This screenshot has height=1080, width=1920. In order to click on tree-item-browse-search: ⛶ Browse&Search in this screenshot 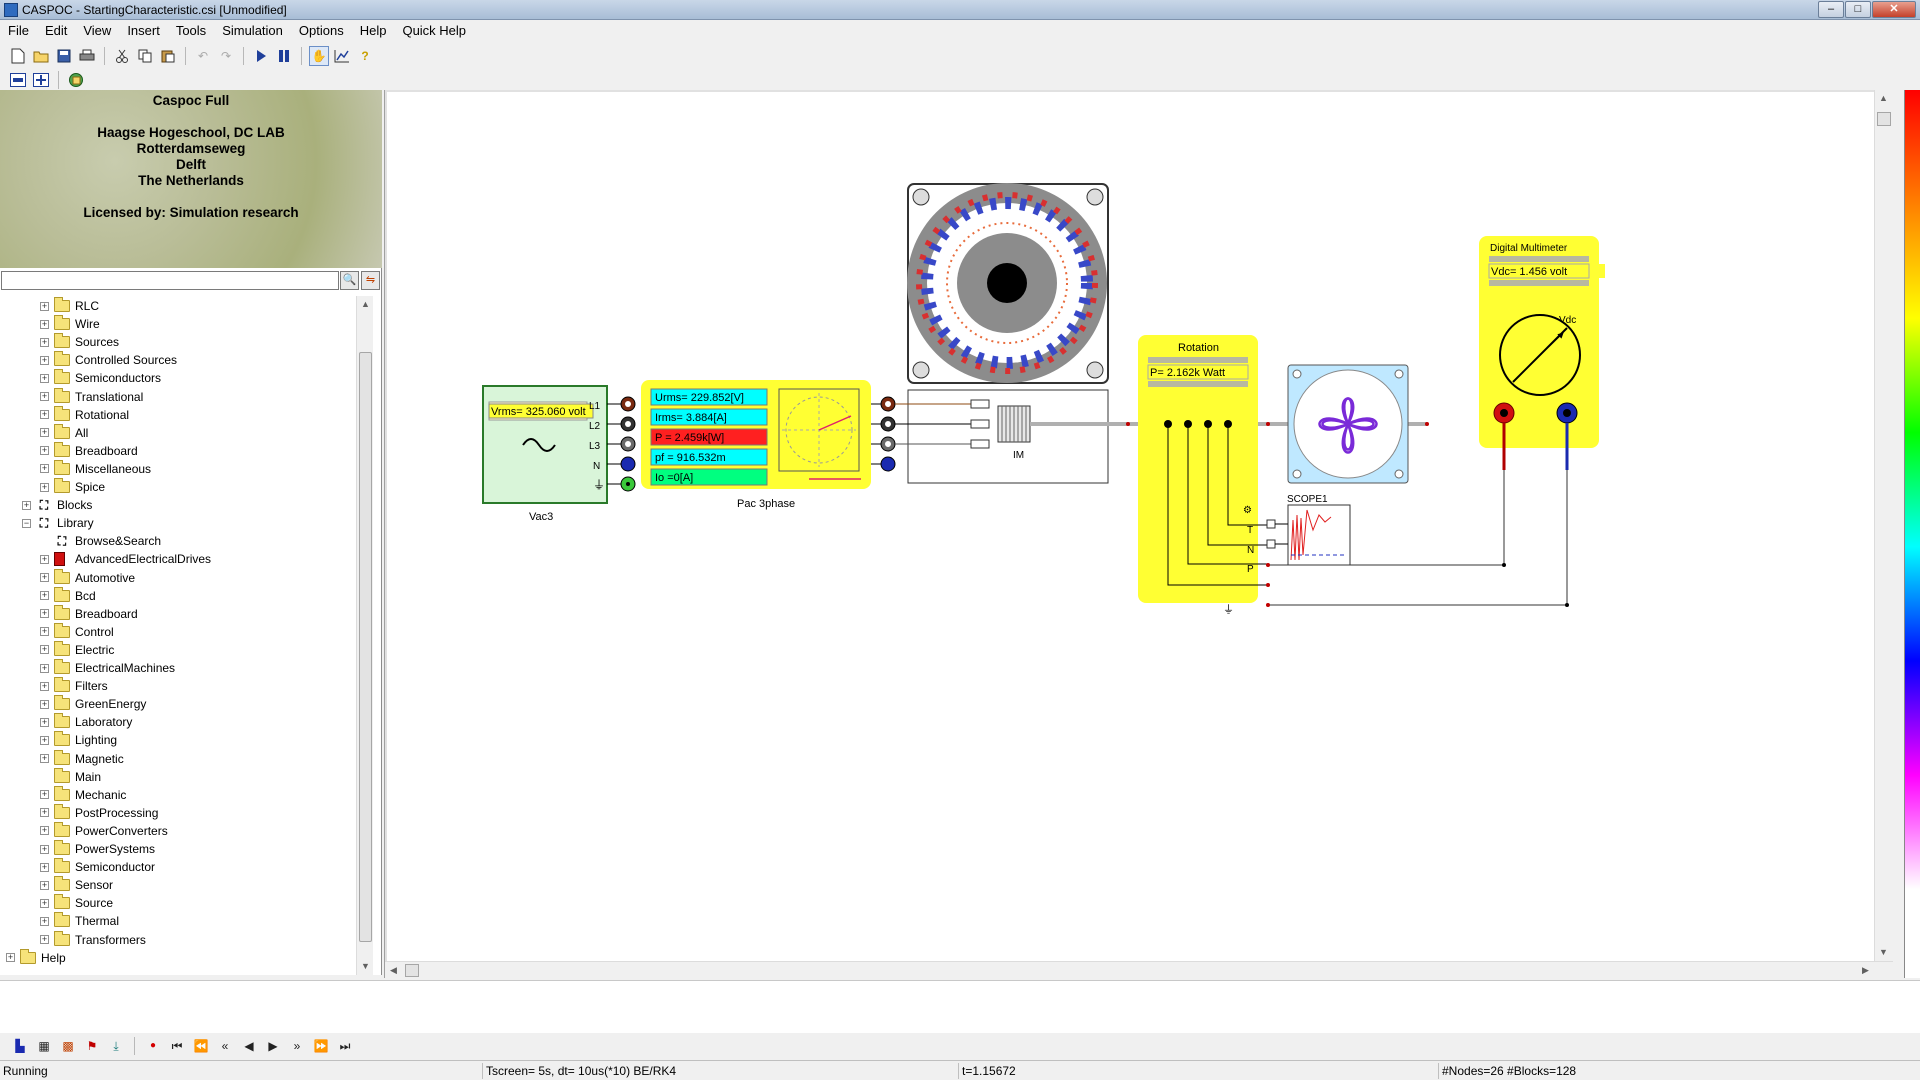, I will do `click(100, 541)`.